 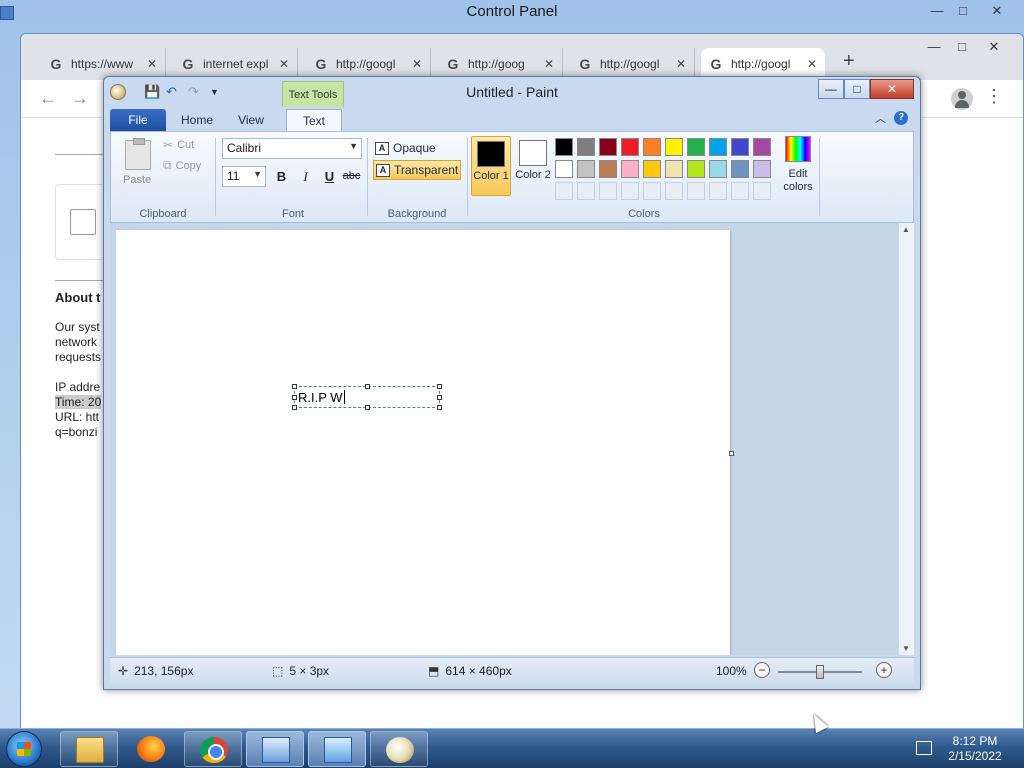 What do you see at coordinates (281, 176) in the screenshot?
I see `bold-button: B` at bounding box center [281, 176].